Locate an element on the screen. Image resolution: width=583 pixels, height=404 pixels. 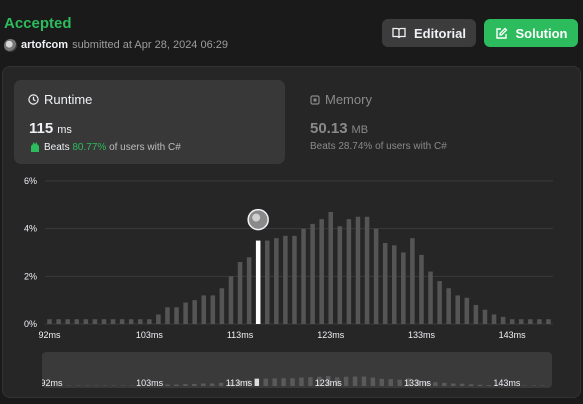
x-tick-label: 133ms is located at coordinates (422, 335).